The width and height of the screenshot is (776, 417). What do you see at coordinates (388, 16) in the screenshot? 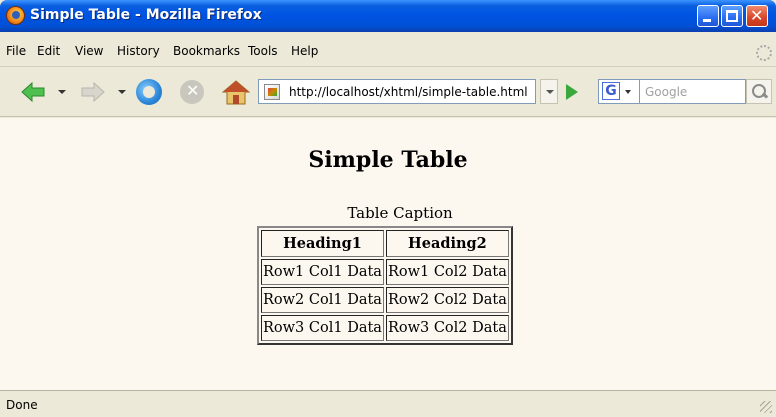
I see `window-titlebar: Simple Table - Mozilla Firefox ✕` at bounding box center [388, 16].